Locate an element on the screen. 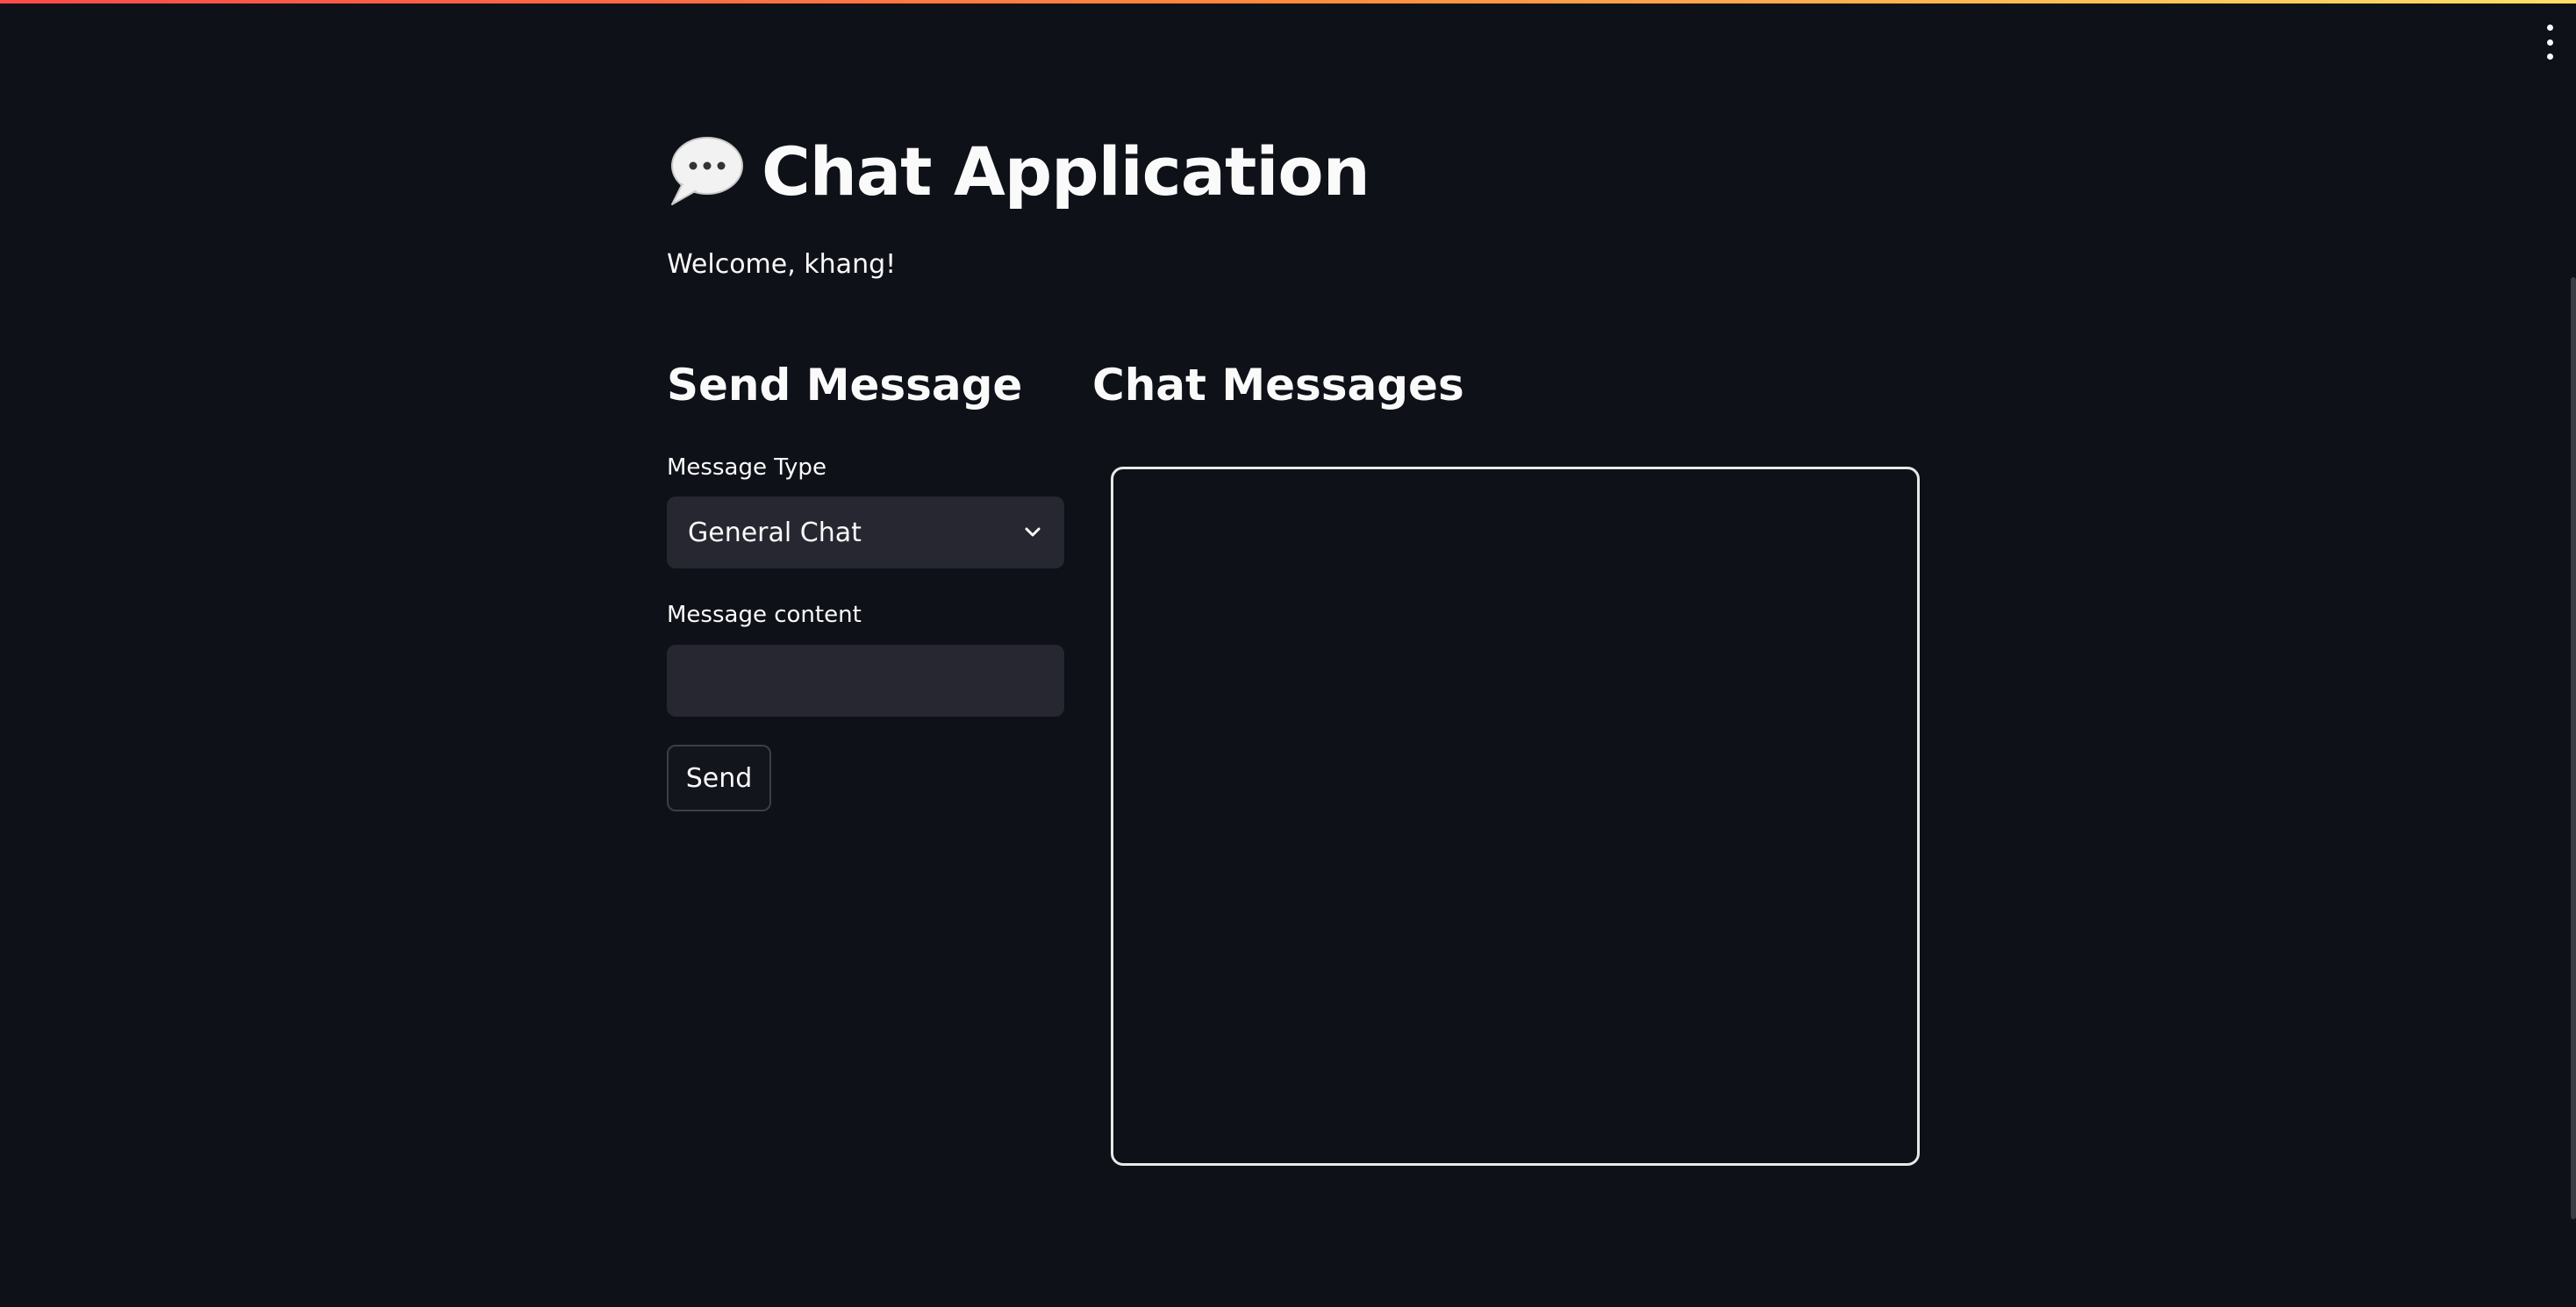  message-content-input is located at coordinates (865, 681).